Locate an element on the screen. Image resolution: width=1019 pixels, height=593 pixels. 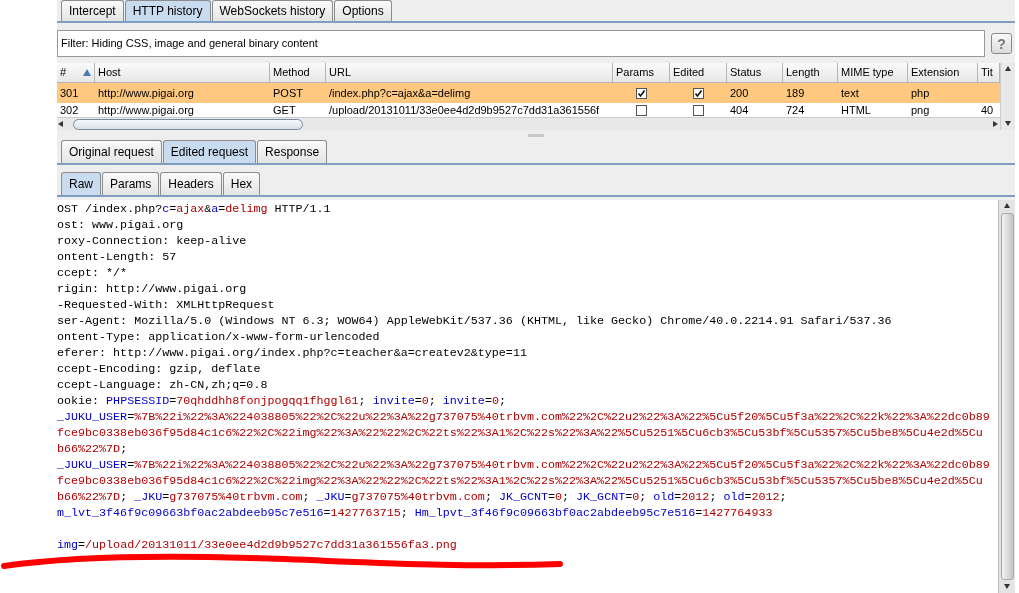
request-line: ccept: */* is located at coordinates (92, 273).